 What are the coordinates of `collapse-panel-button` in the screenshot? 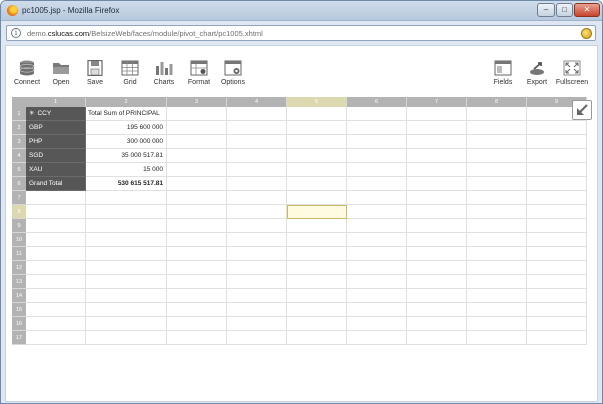 It's located at (582, 110).